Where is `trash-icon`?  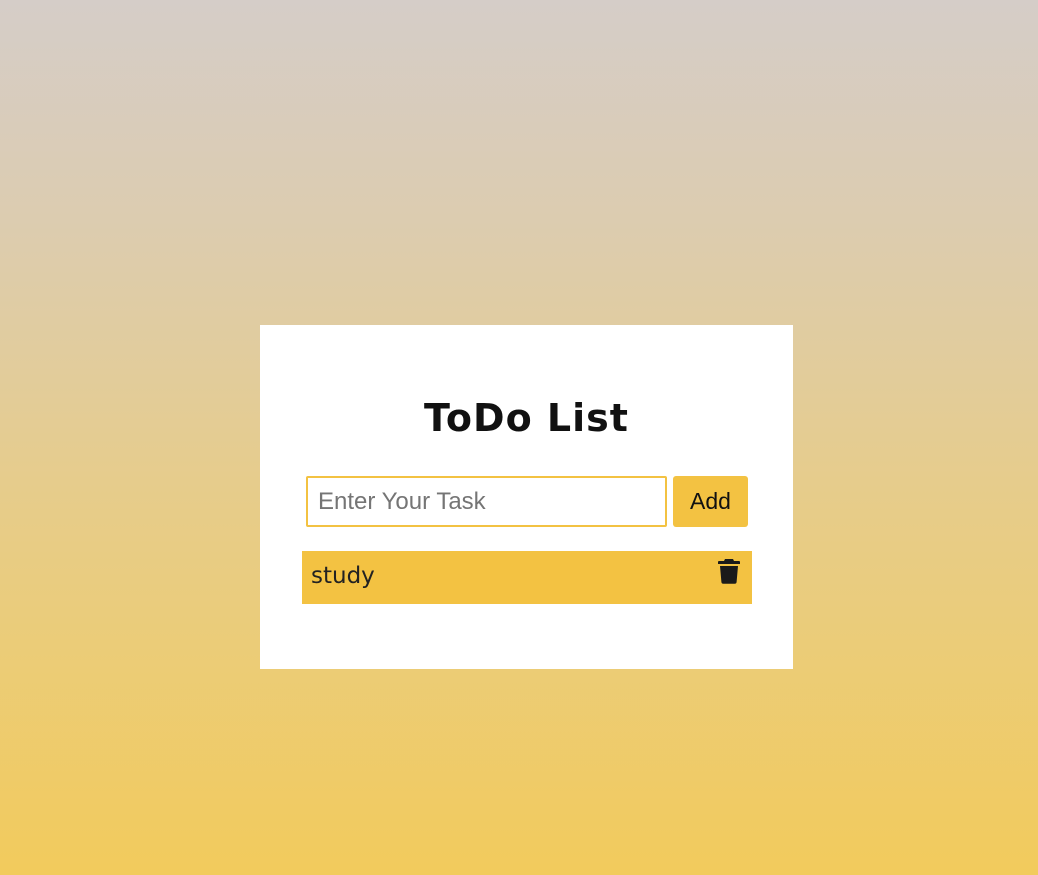 trash-icon is located at coordinates (729, 571).